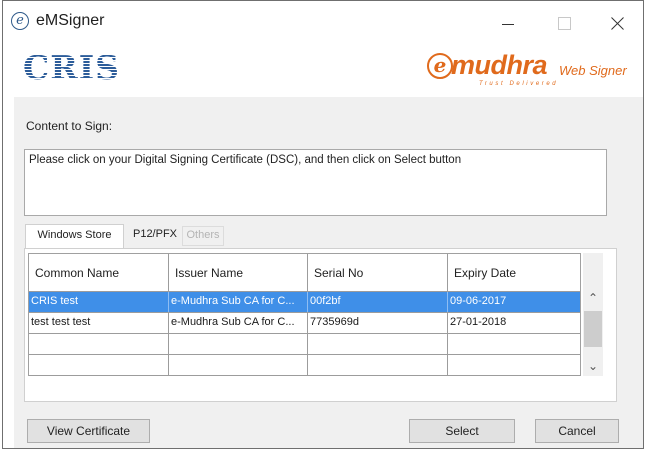  What do you see at coordinates (99, 272) in the screenshot?
I see `column-header-common-name: Common Name` at bounding box center [99, 272].